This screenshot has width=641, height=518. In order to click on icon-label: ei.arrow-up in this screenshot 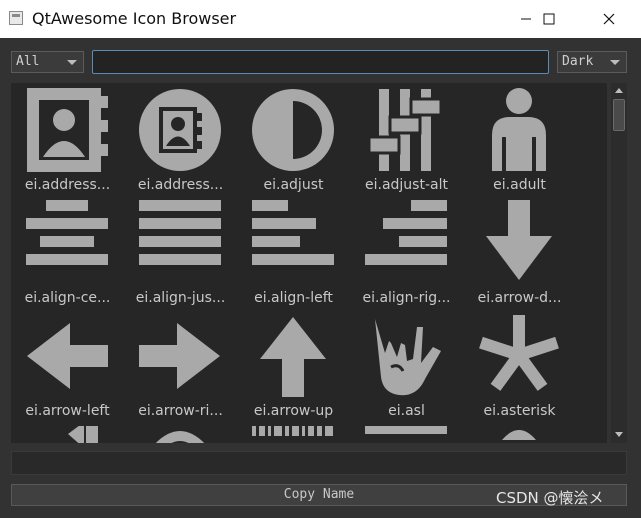, I will do `click(293, 411)`.